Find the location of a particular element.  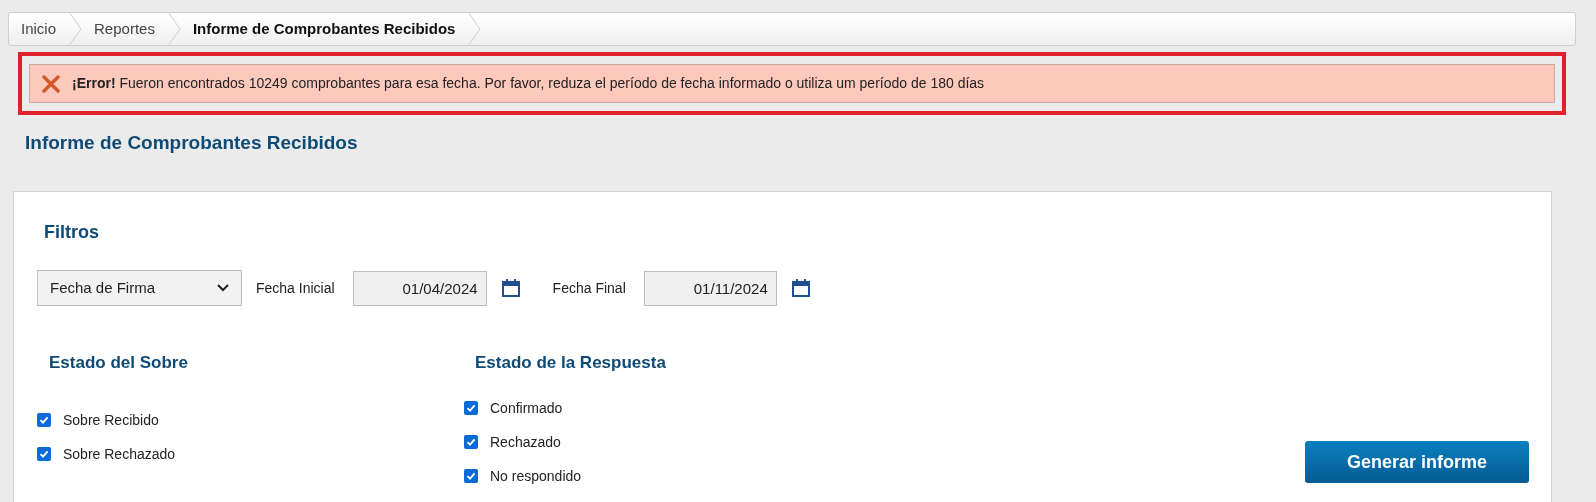

page-title: Informe de Comprobantes Recibidos is located at coordinates (191, 142).